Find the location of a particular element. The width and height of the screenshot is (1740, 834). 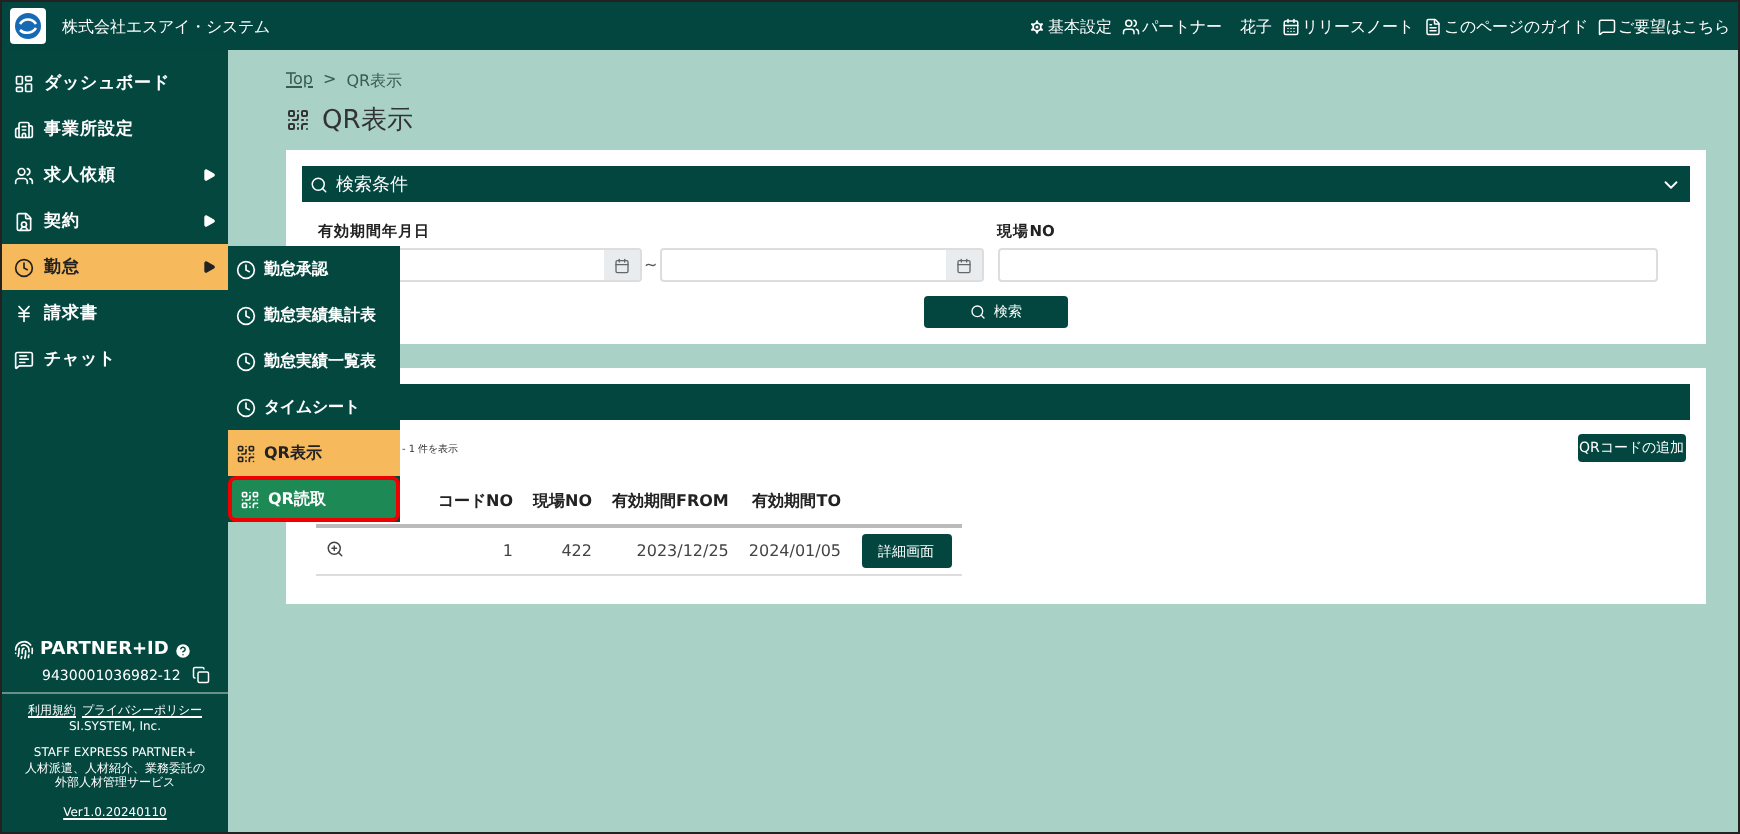

sidebar-item: チャット is located at coordinates (115, 359).